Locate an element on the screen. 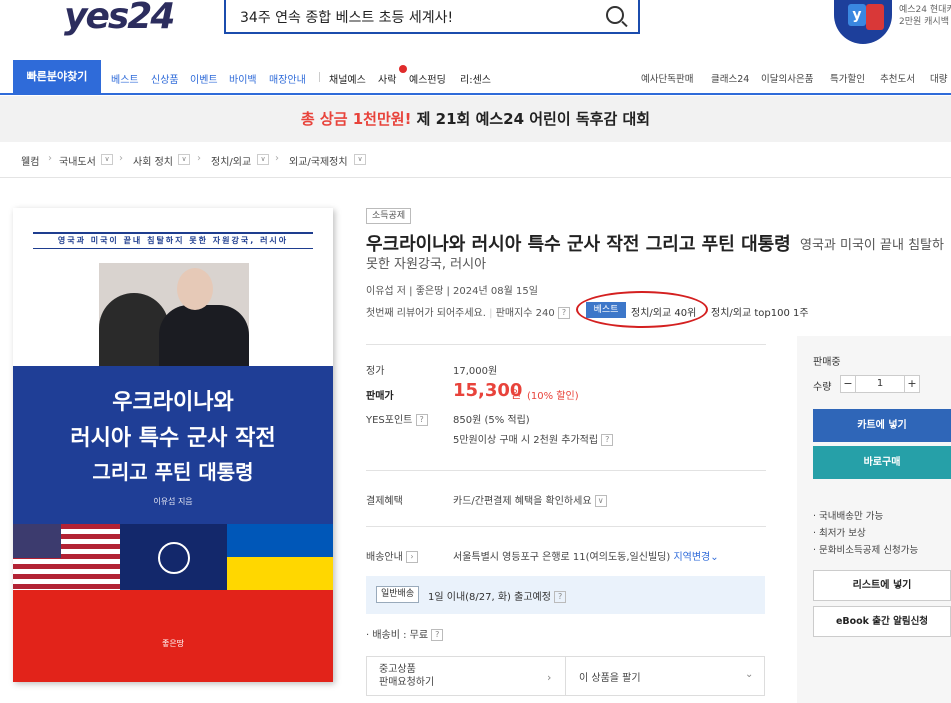 The image size is (951, 703). category-finder-button: 빠른분야찾기 is located at coordinates (57, 76).